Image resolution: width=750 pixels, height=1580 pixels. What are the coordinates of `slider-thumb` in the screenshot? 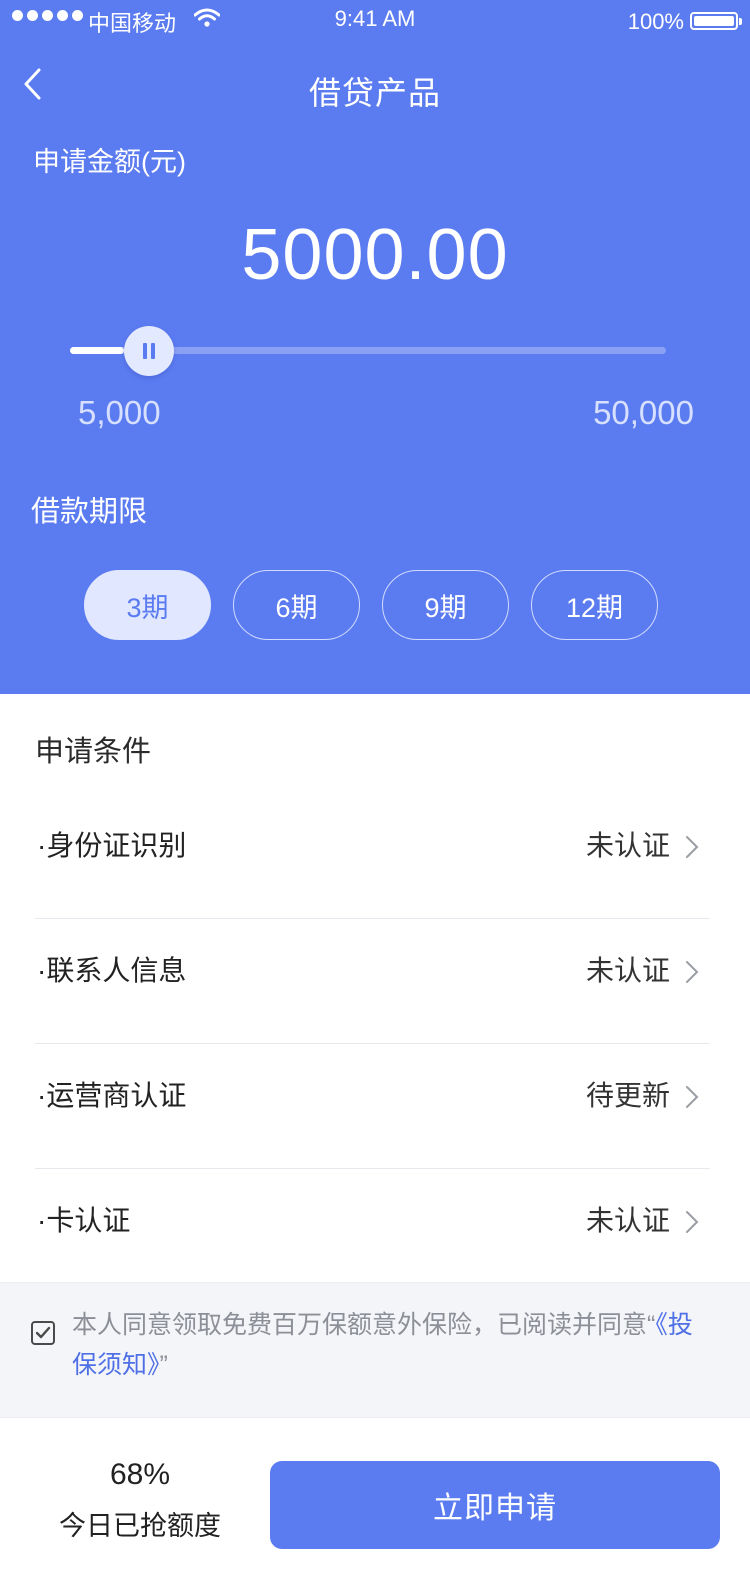 It's located at (149, 351).